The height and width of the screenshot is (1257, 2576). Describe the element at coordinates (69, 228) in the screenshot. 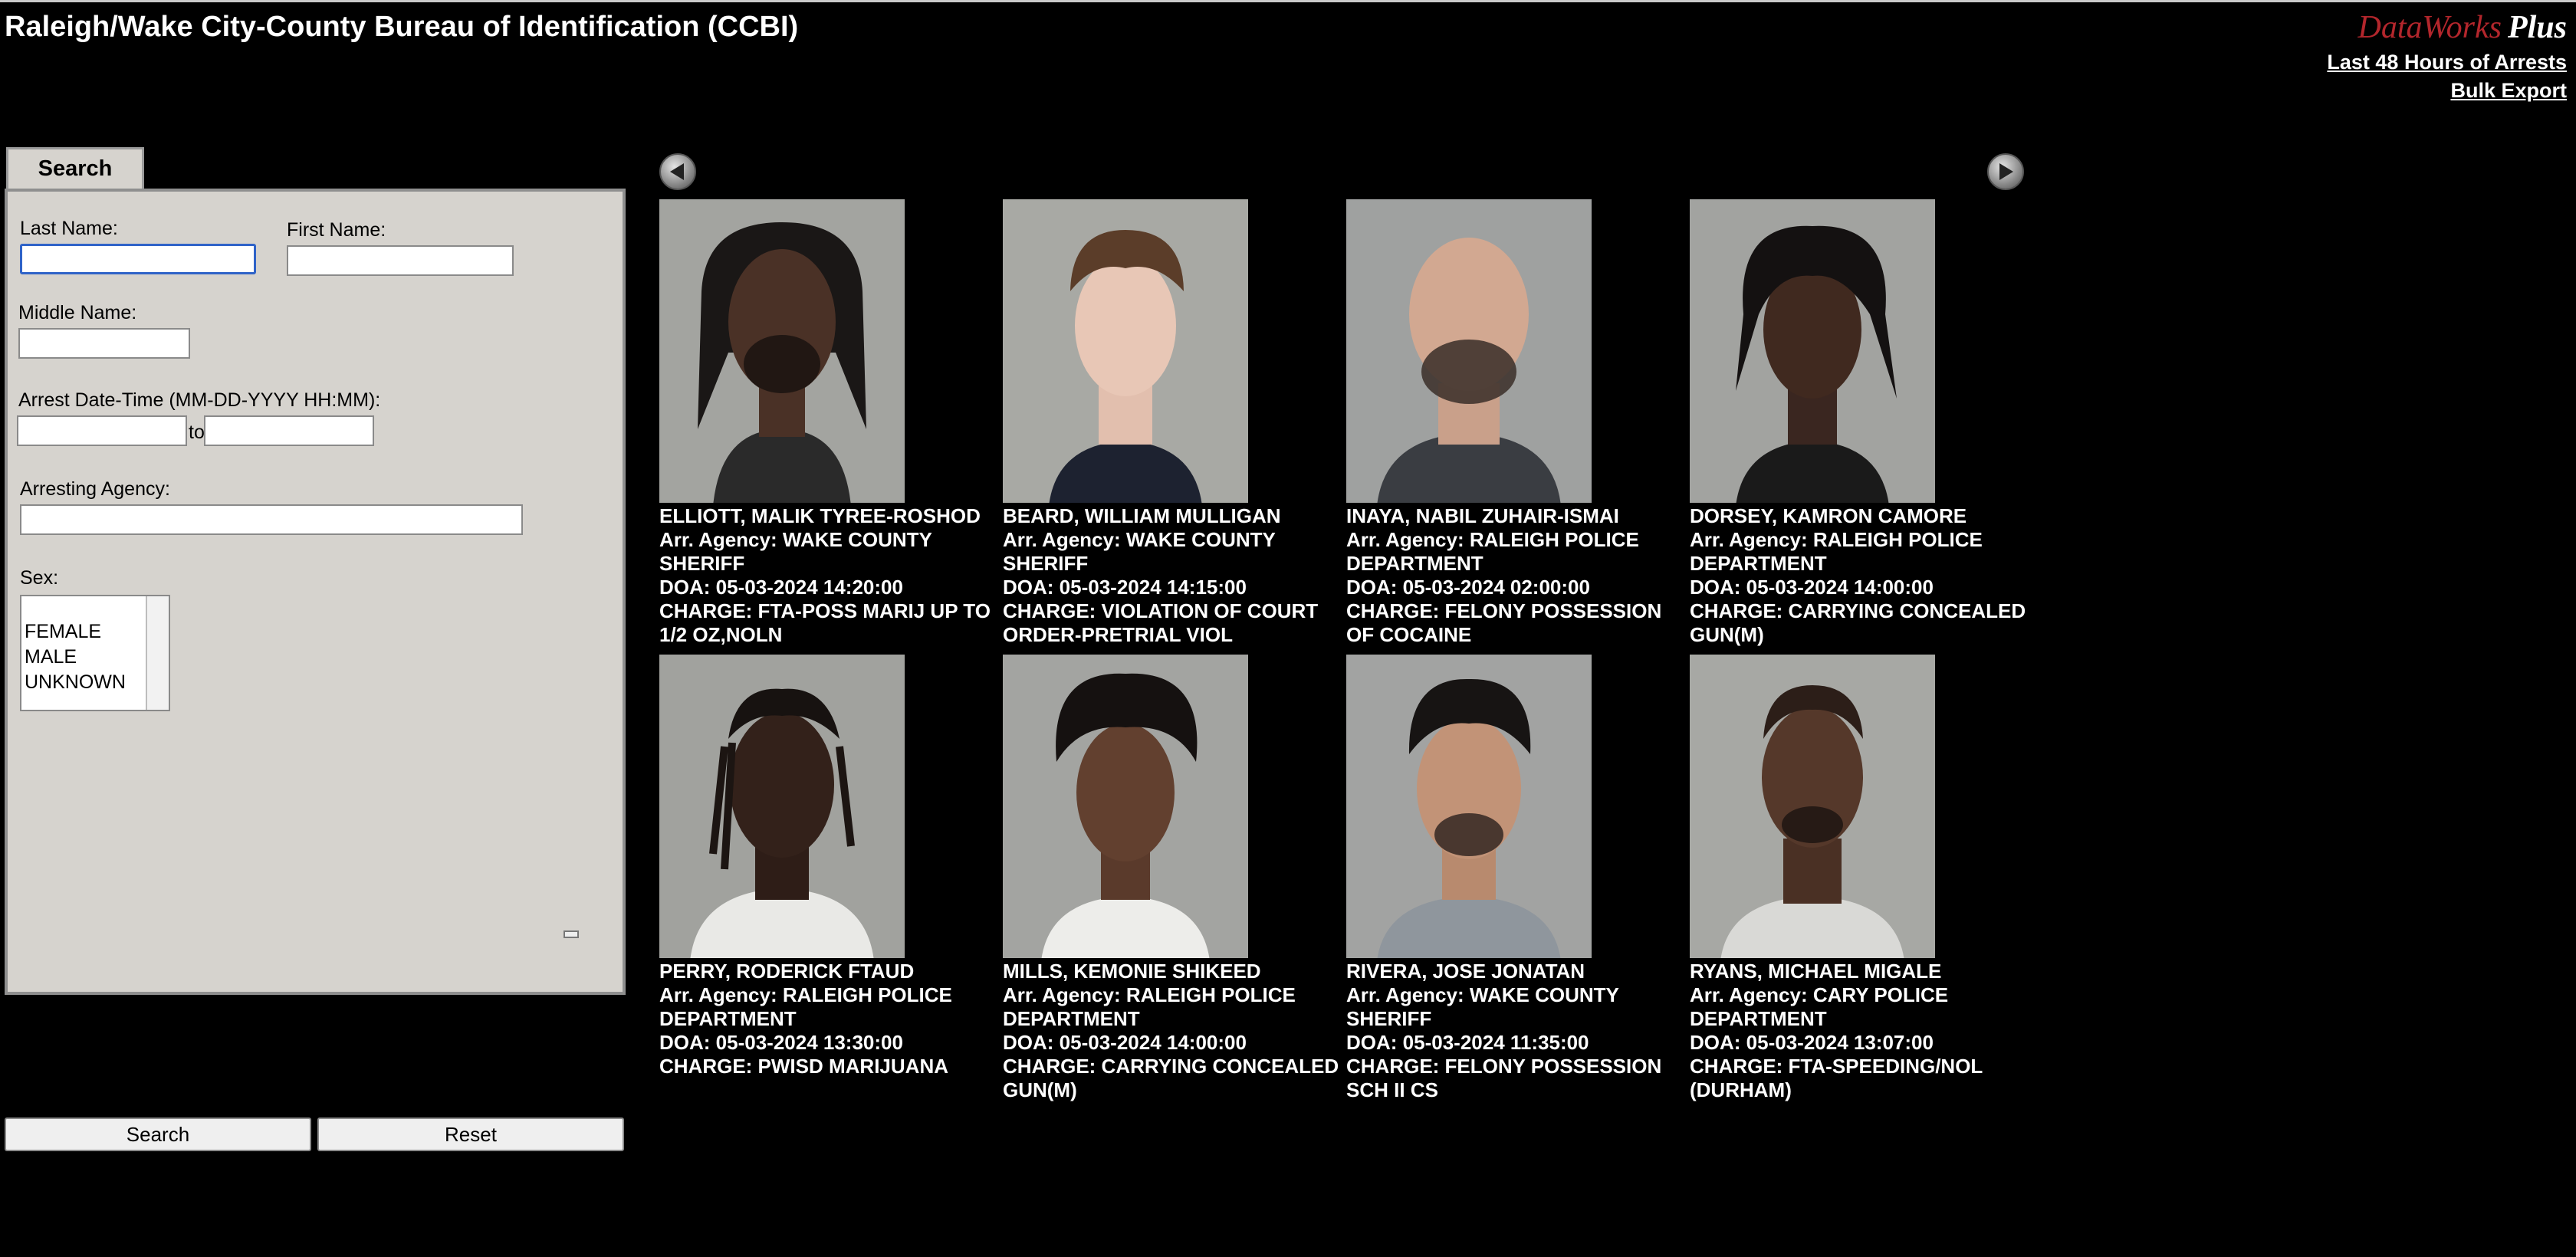

I see `last-name-label: Last Name:` at that location.